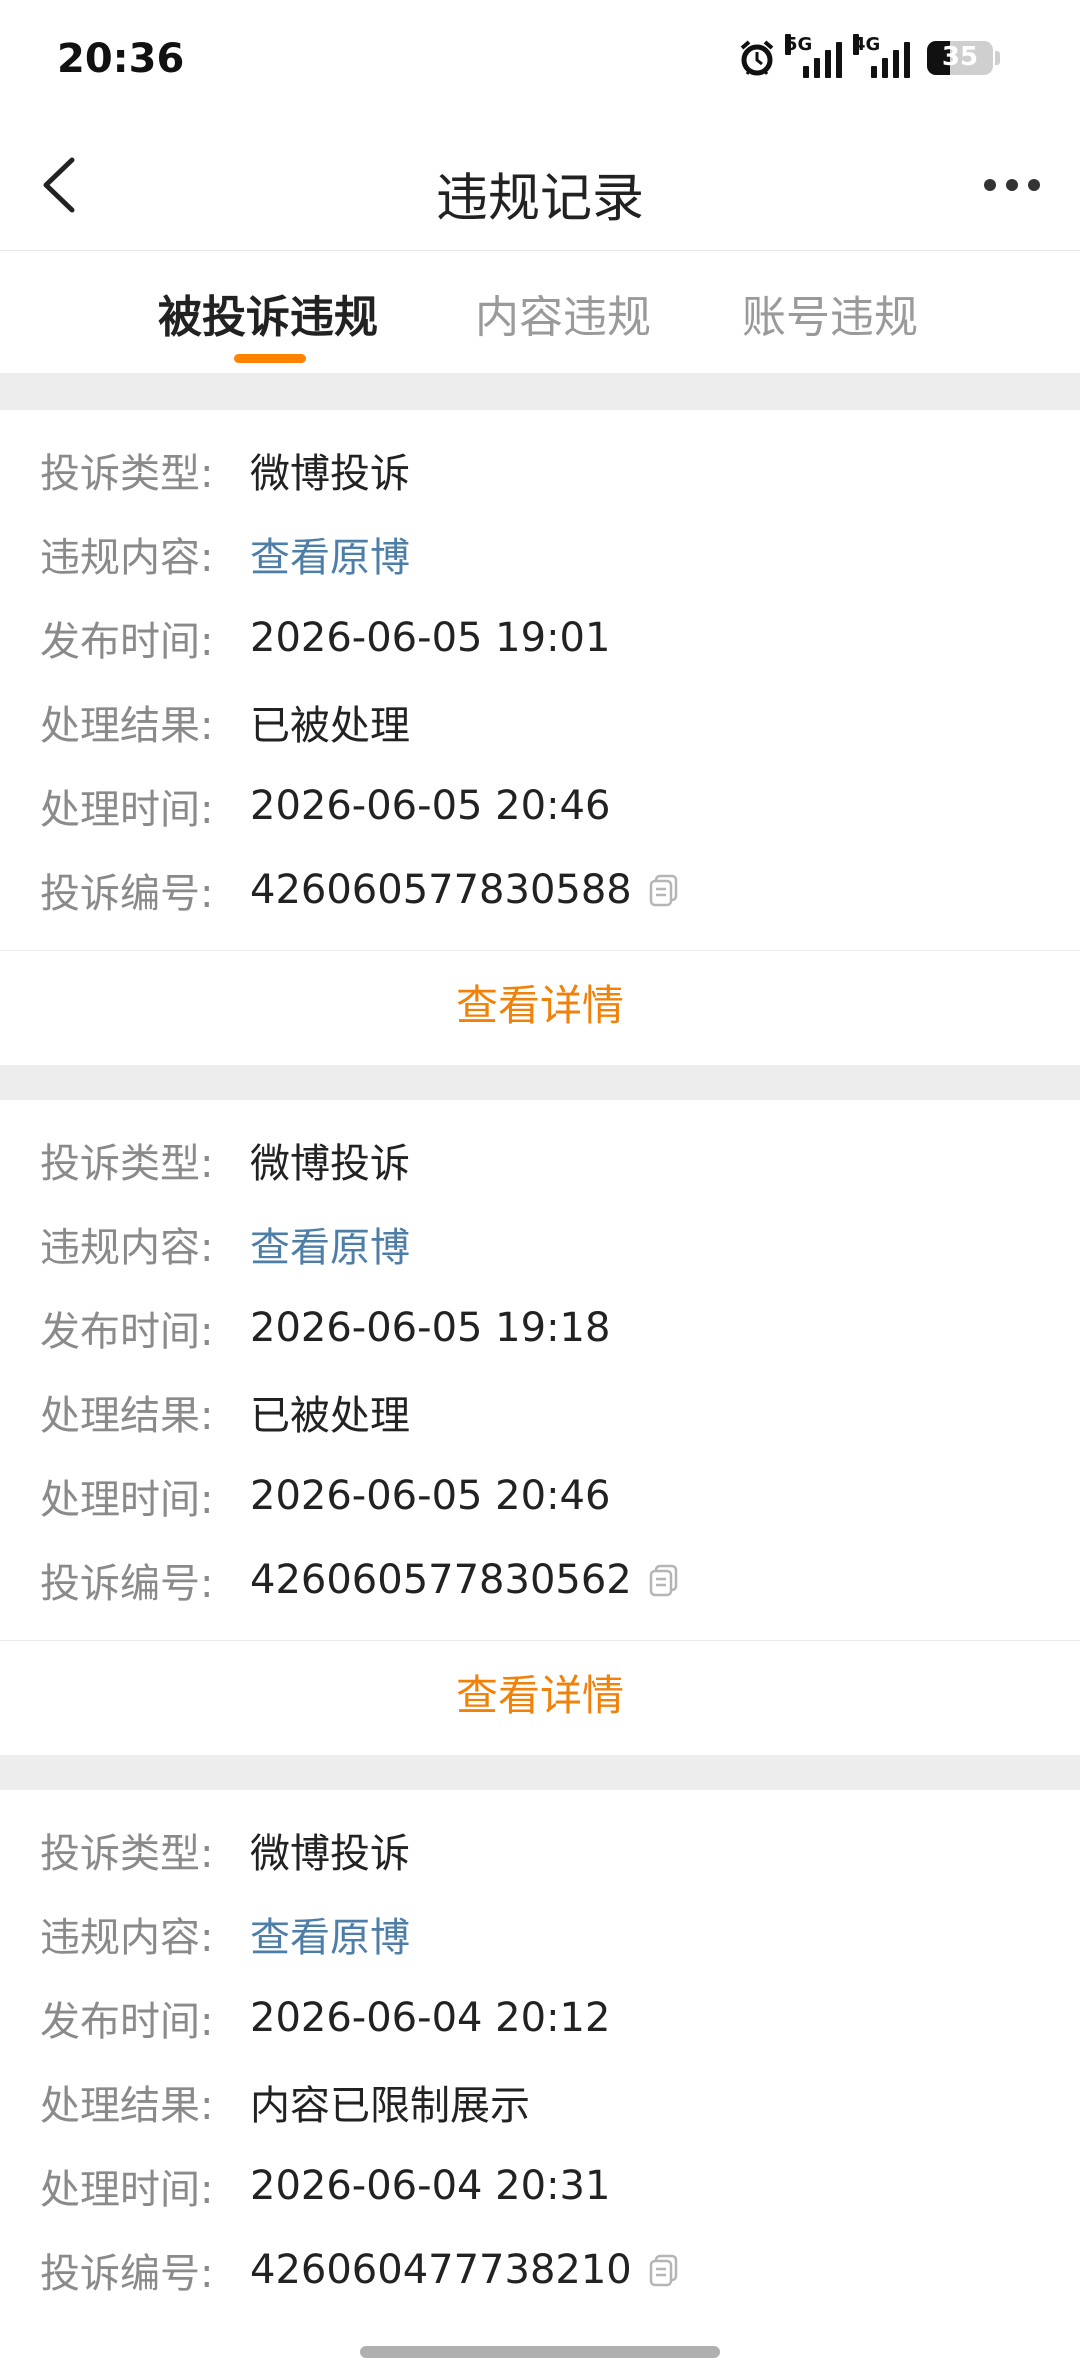  I want to click on home-indicator, so click(540, 2352).